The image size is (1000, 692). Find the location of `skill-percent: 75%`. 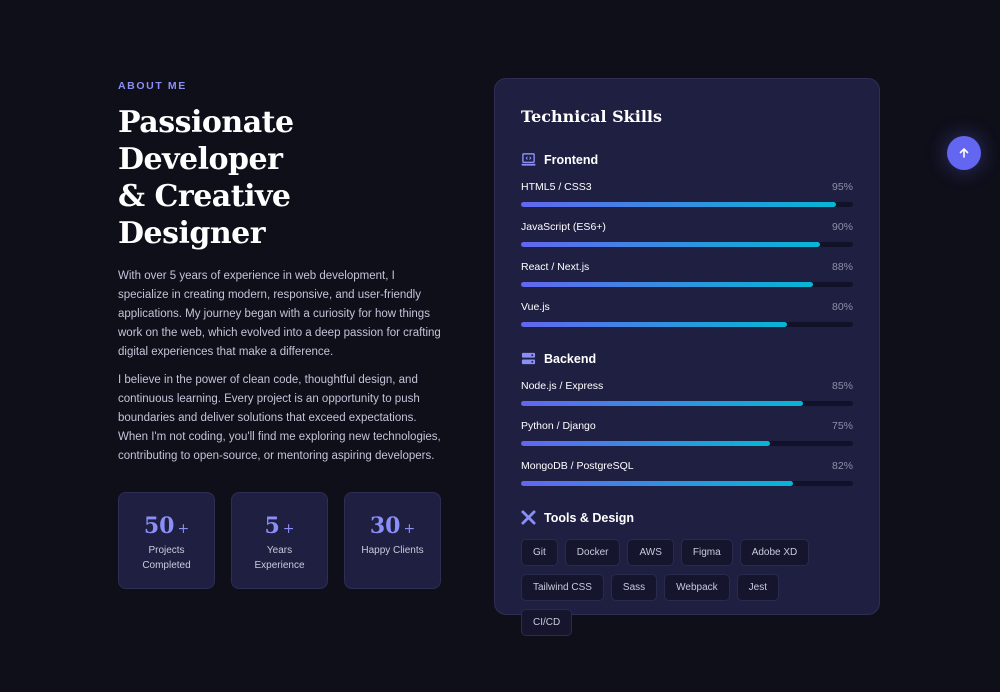

skill-percent: 75% is located at coordinates (842, 426).